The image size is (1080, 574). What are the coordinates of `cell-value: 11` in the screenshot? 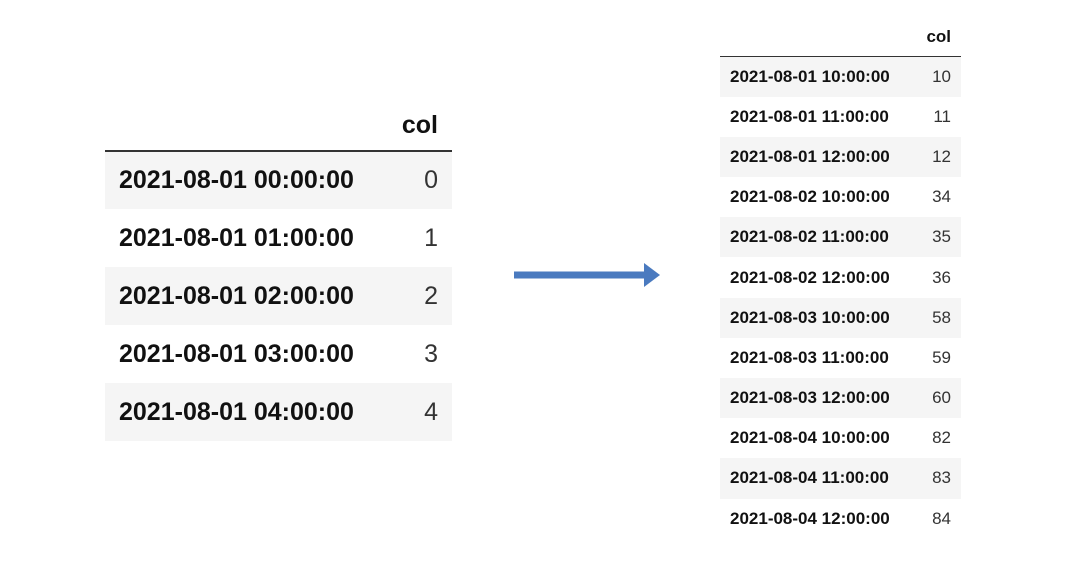 It's located at (942, 116).